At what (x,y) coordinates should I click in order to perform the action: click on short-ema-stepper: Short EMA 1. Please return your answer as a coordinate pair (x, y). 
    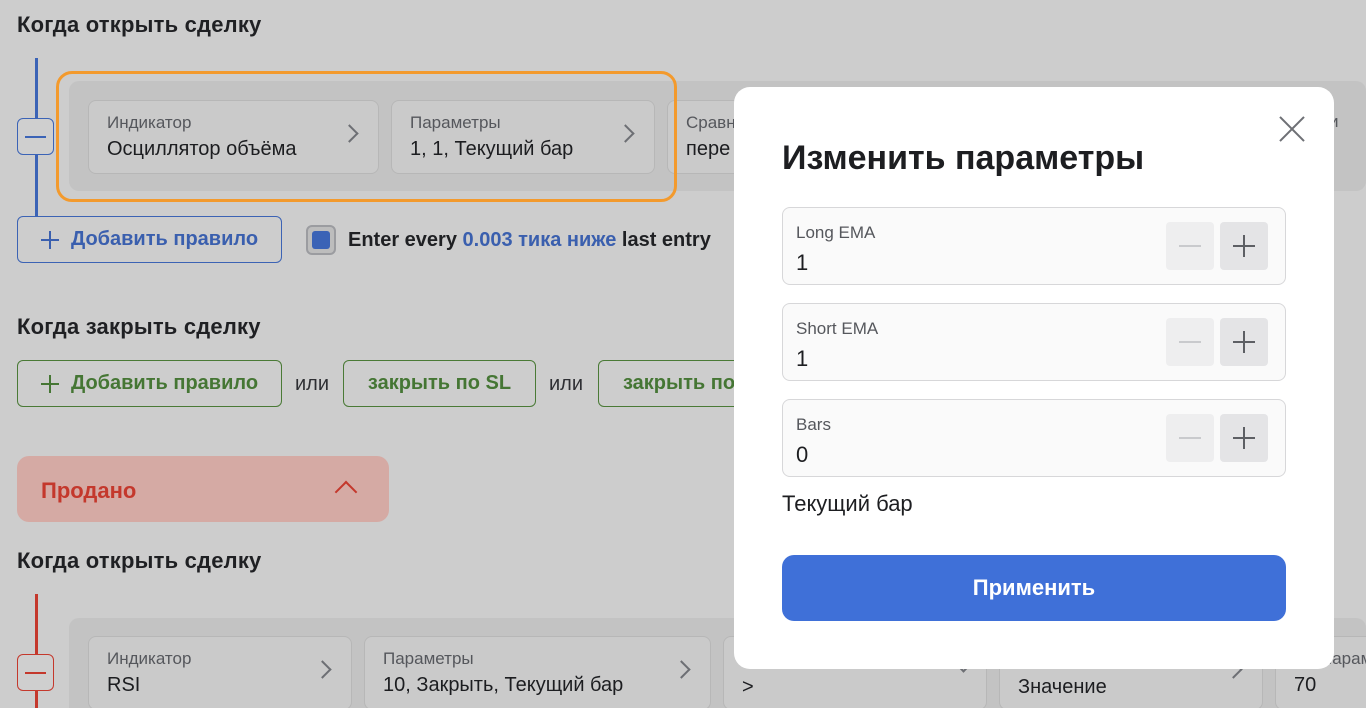
    Looking at the image, I should click on (1034, 342).